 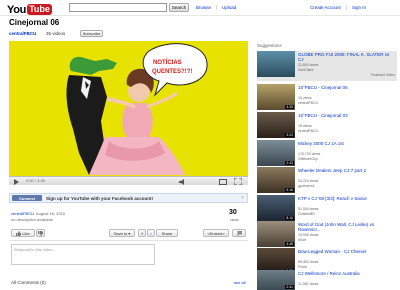 I want to click on facebook-share-button: f, so click(x=142, y=233).